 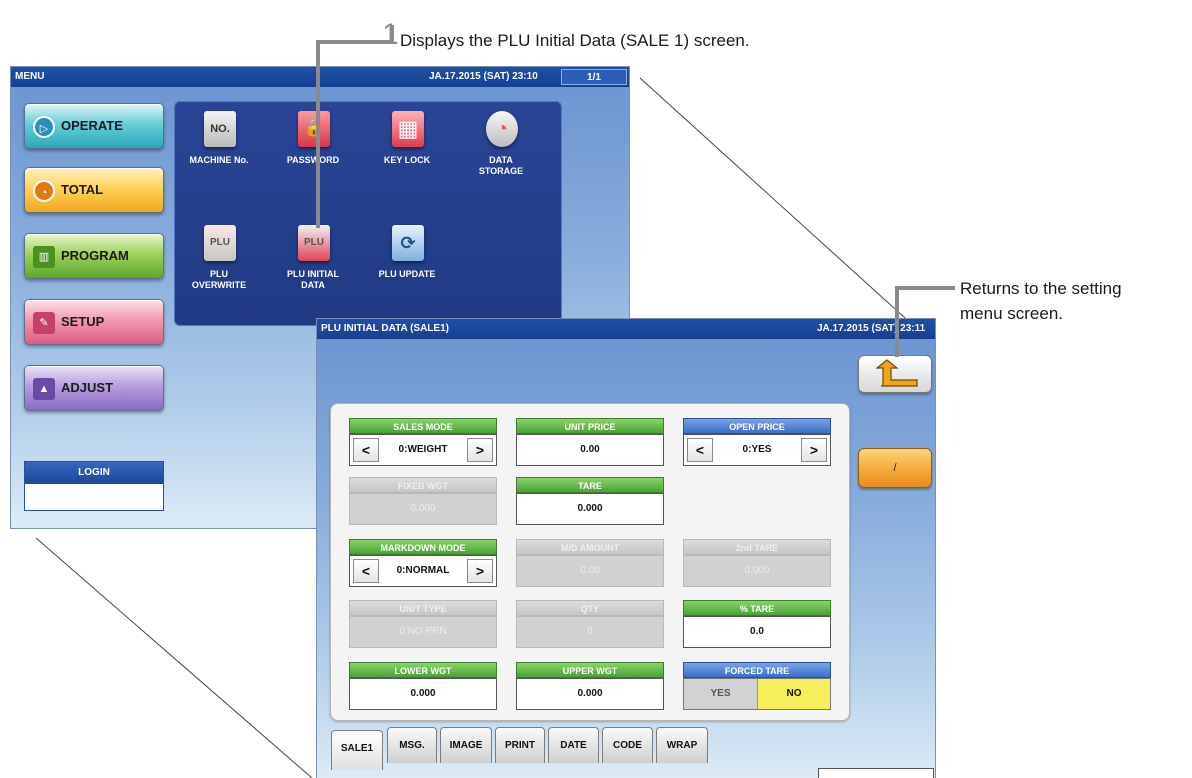 I want to click on step-number: 1, so click(x=390, y=34).